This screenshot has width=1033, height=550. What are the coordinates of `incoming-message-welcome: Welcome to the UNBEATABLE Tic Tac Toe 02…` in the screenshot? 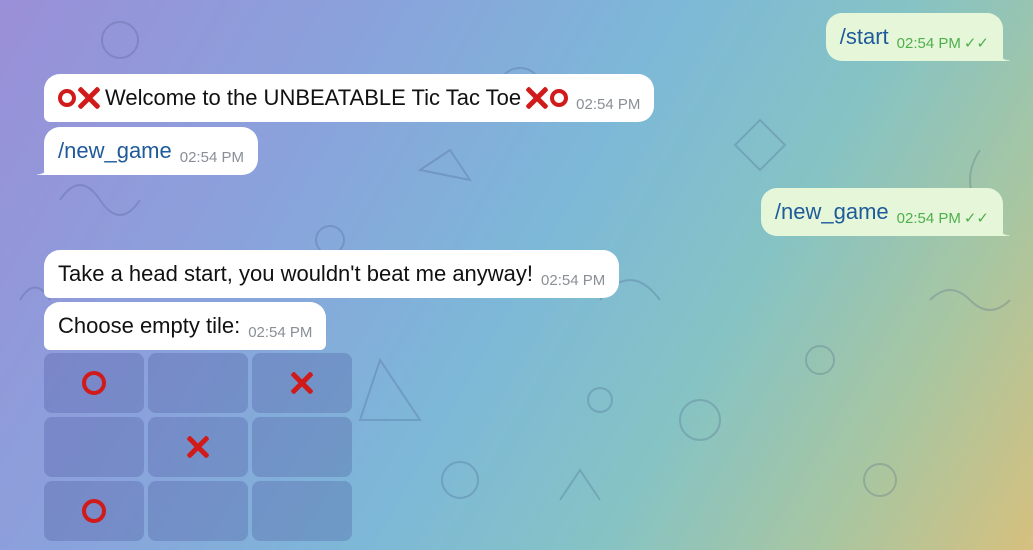 It's located at (349, 98).